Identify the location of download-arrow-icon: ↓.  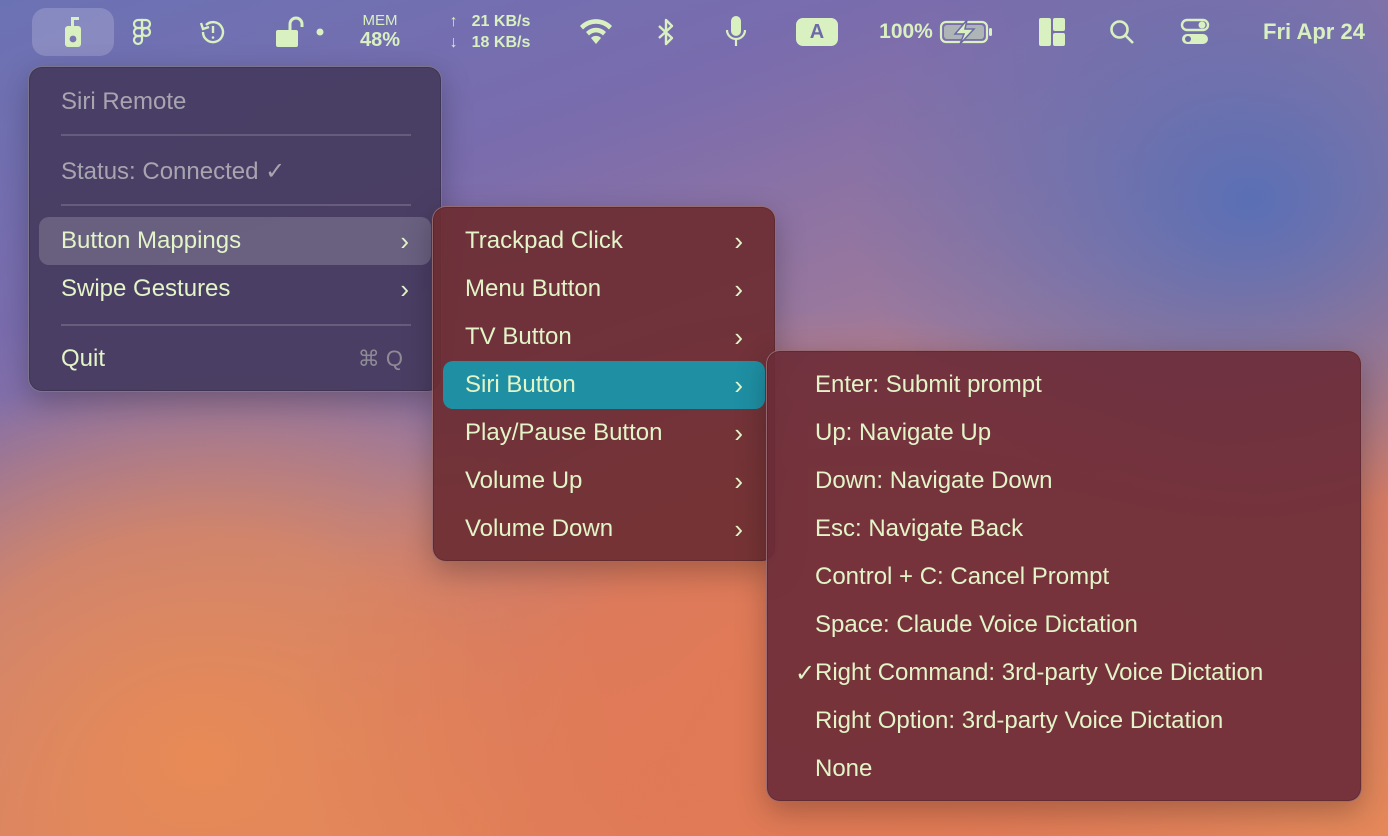
(453, 42).